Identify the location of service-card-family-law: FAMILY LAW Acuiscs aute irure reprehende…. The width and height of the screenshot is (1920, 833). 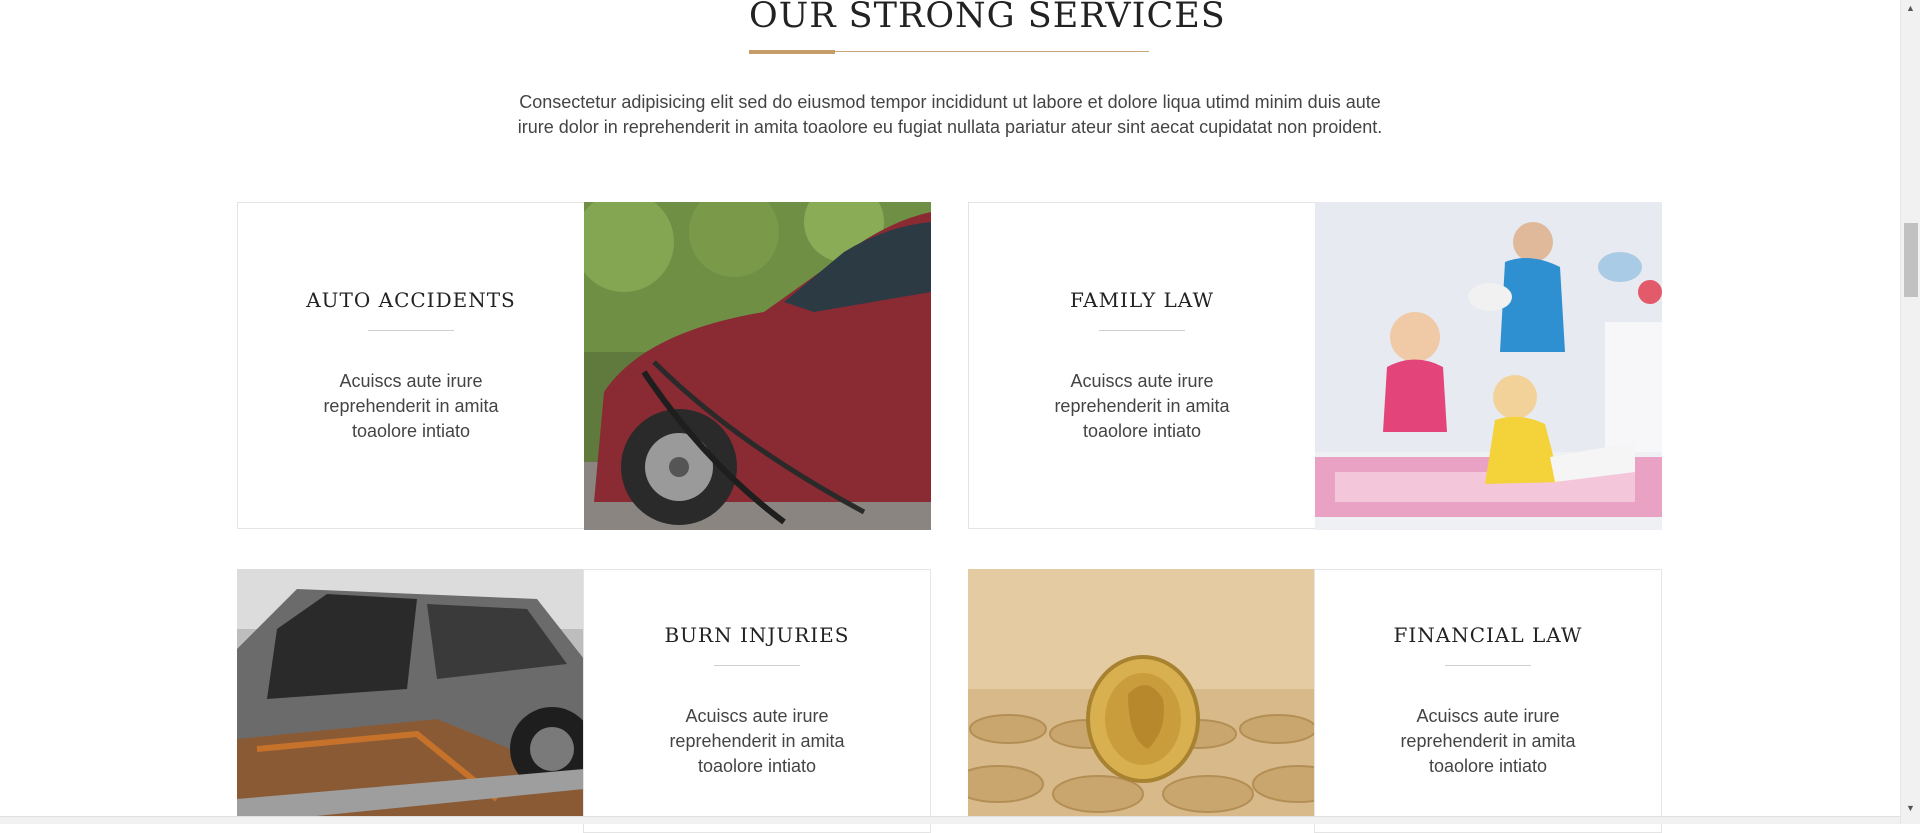
(1142, 365).